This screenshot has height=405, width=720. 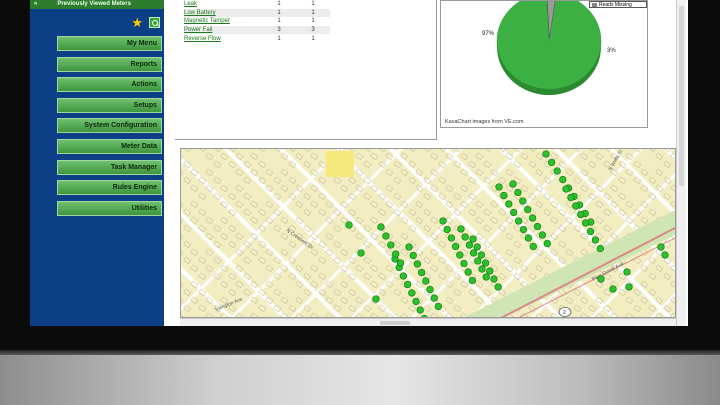 I want to click on menu-actions: Actions, so click(x=109, y=85).